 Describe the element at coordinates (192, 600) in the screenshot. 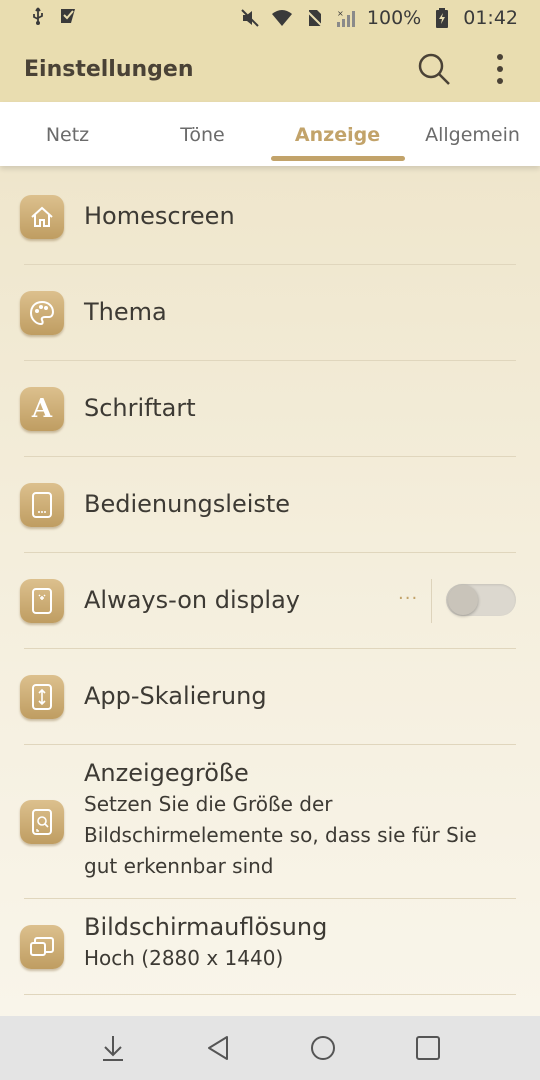

I see `setting-title: Always-on display` at that location.